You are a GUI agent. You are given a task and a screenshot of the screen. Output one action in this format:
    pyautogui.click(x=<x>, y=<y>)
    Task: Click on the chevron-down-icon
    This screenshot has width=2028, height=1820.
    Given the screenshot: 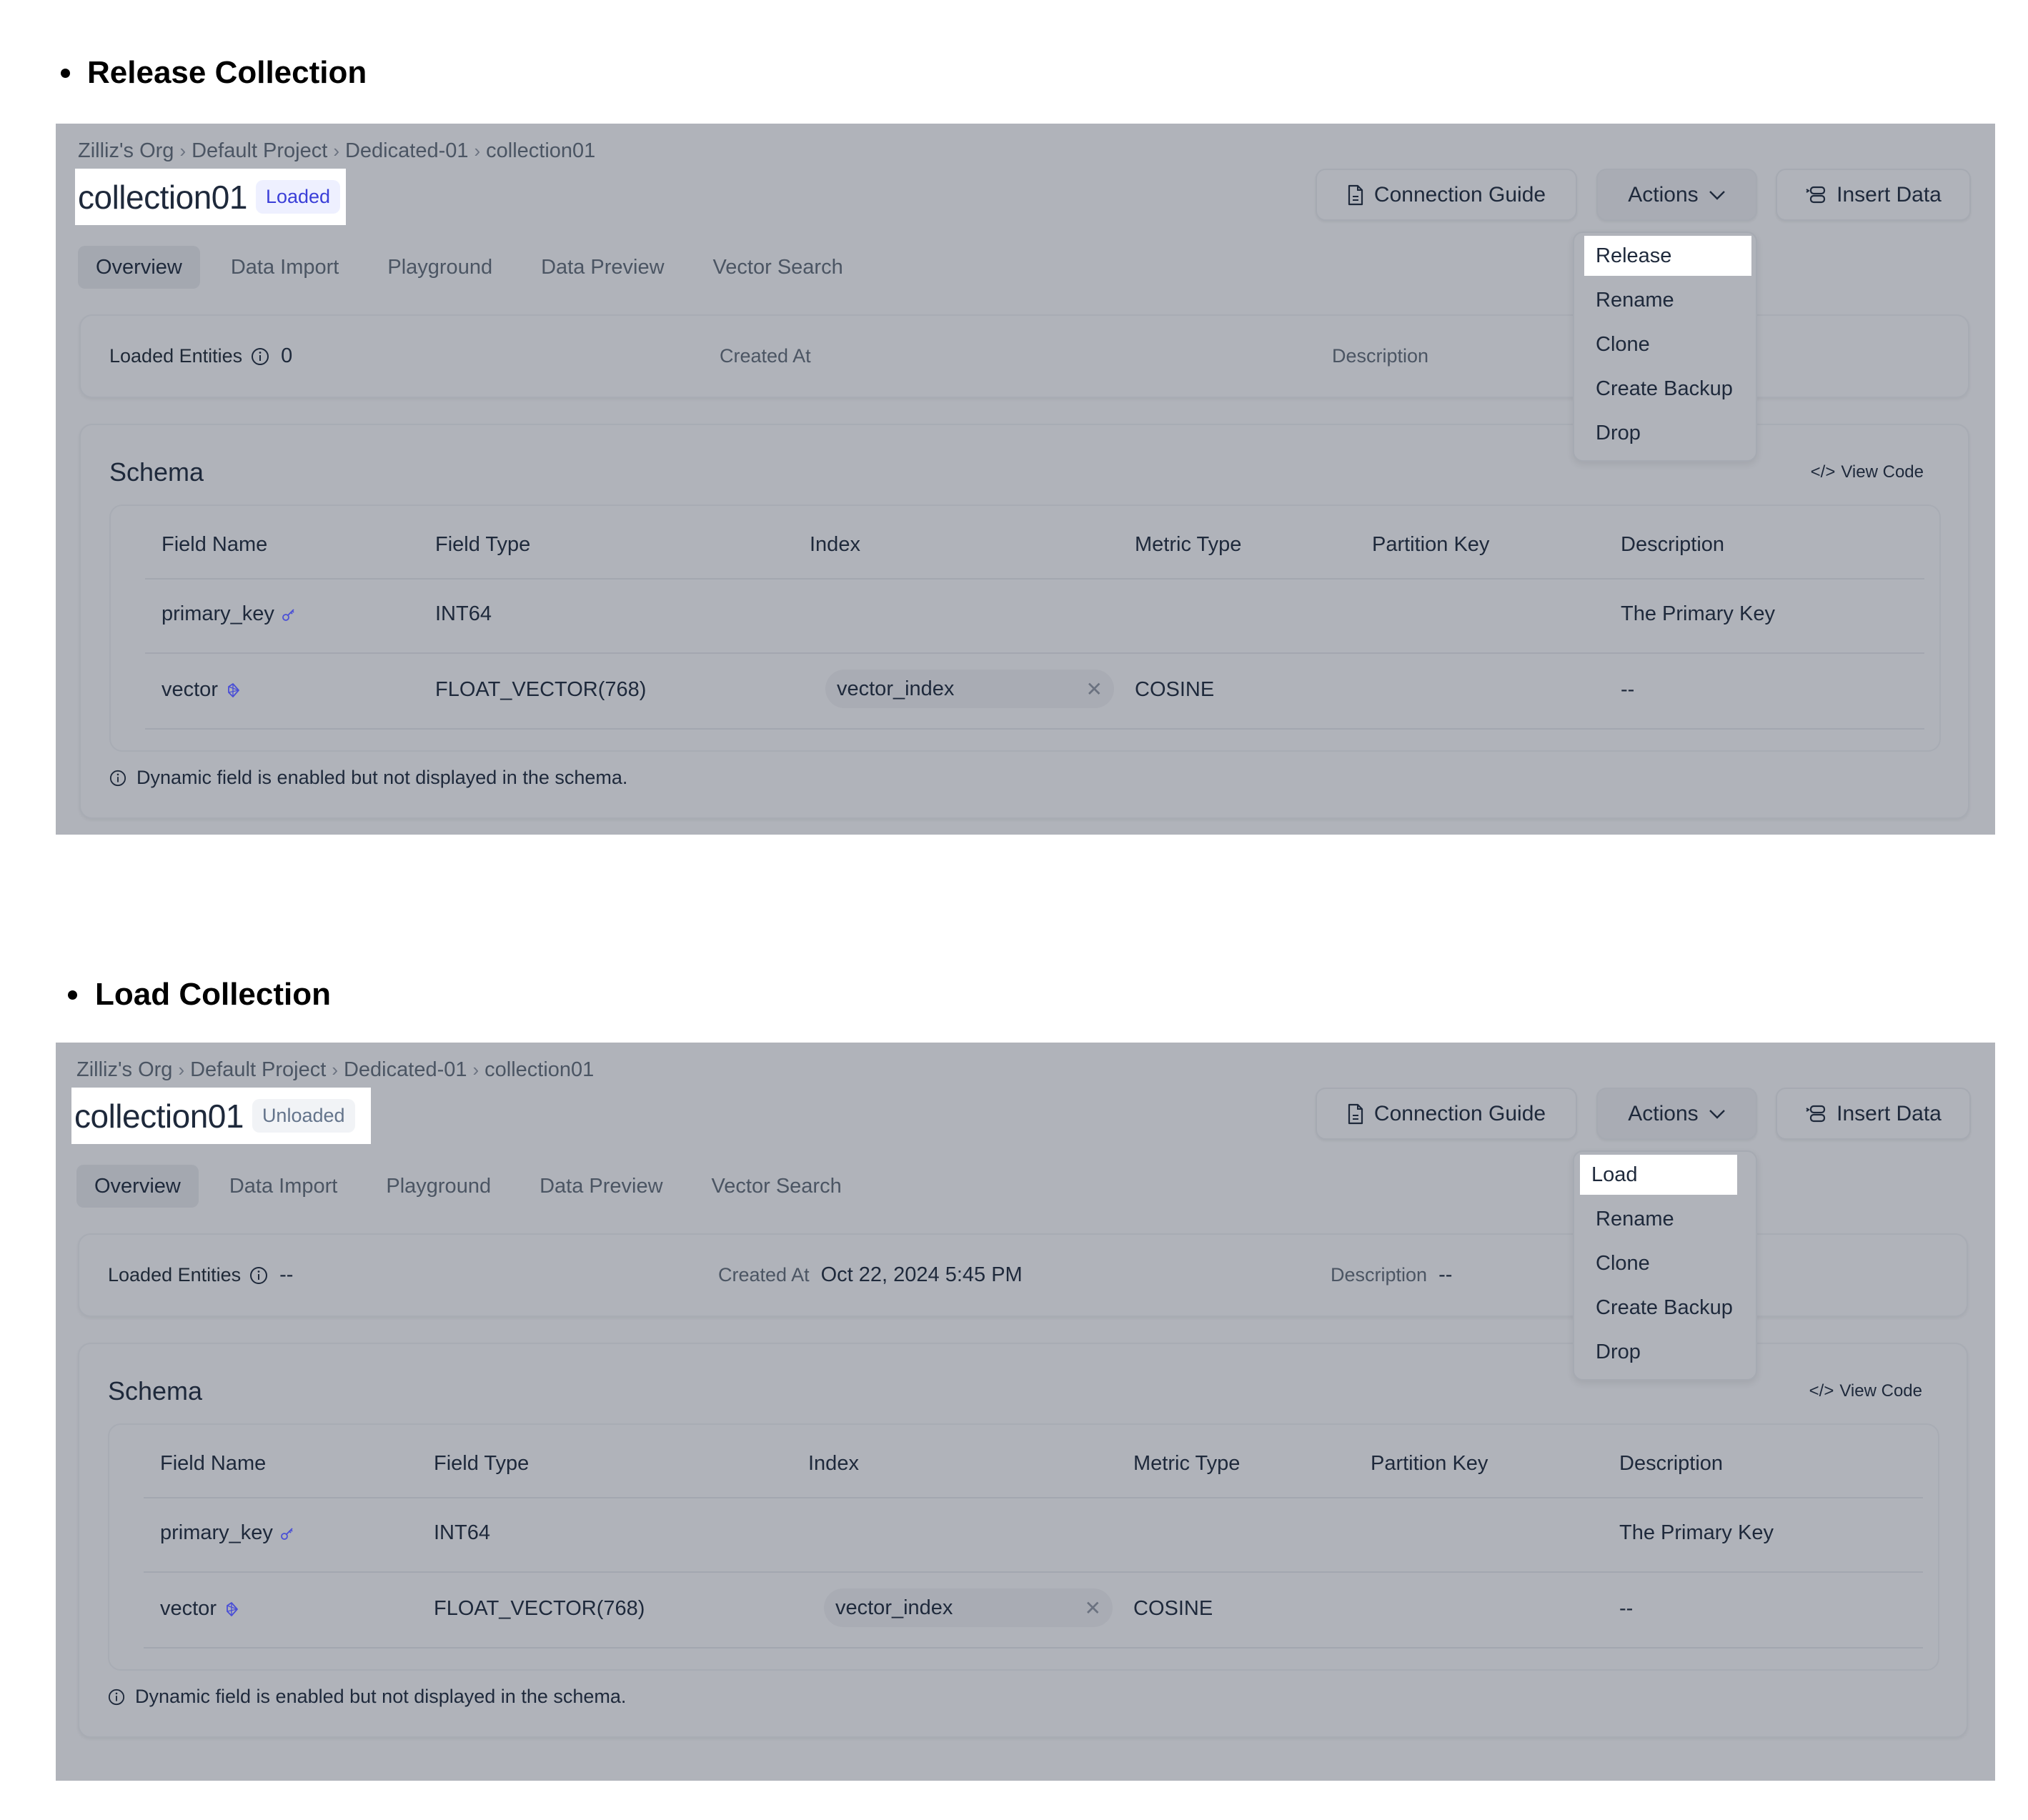 What is the action you would take?
    pyautogui.click(x=1717, y=195)
    